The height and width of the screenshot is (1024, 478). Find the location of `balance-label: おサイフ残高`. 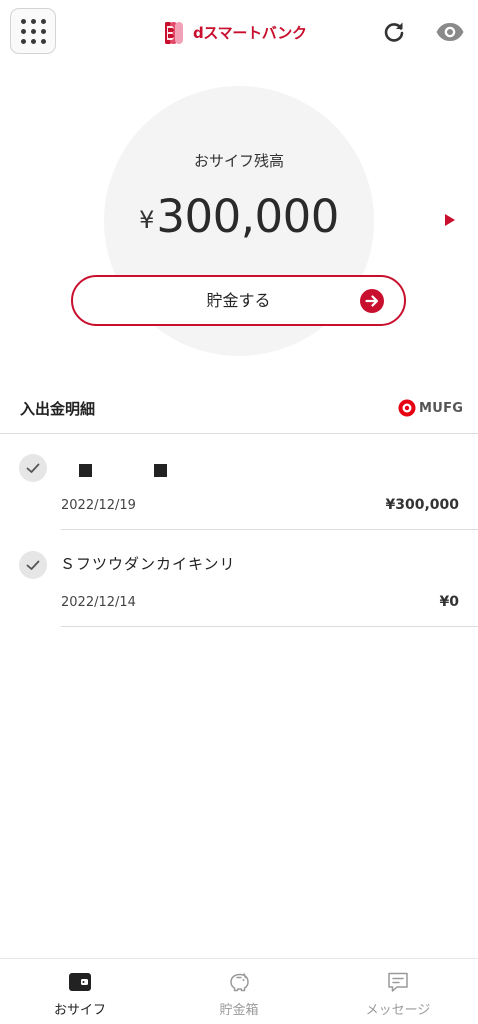

balance-label: おサイフ残高 is located at coordinates (238, 161).